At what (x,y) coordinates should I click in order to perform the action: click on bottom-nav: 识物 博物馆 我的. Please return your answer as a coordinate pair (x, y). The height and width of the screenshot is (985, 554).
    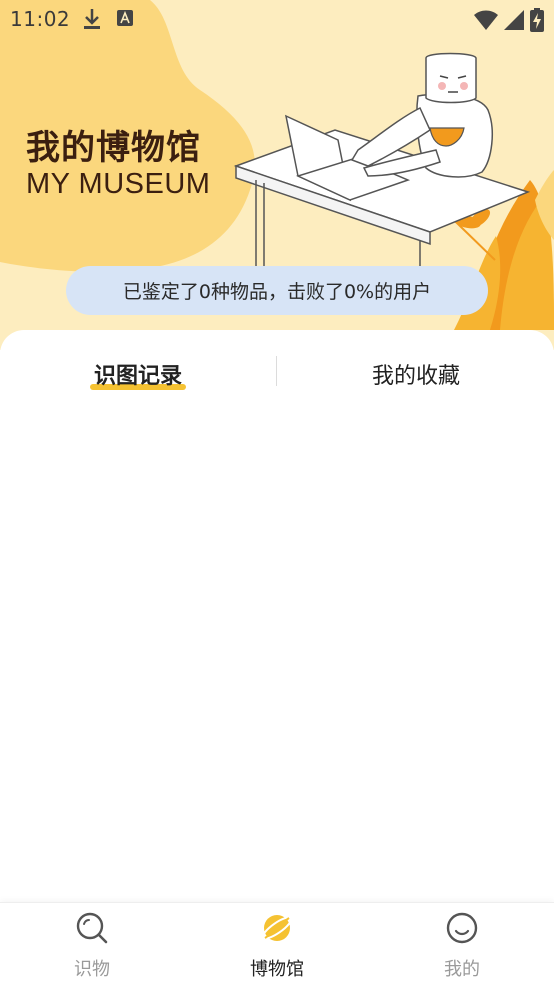
    Looking at the image, I should click on (277, 943).